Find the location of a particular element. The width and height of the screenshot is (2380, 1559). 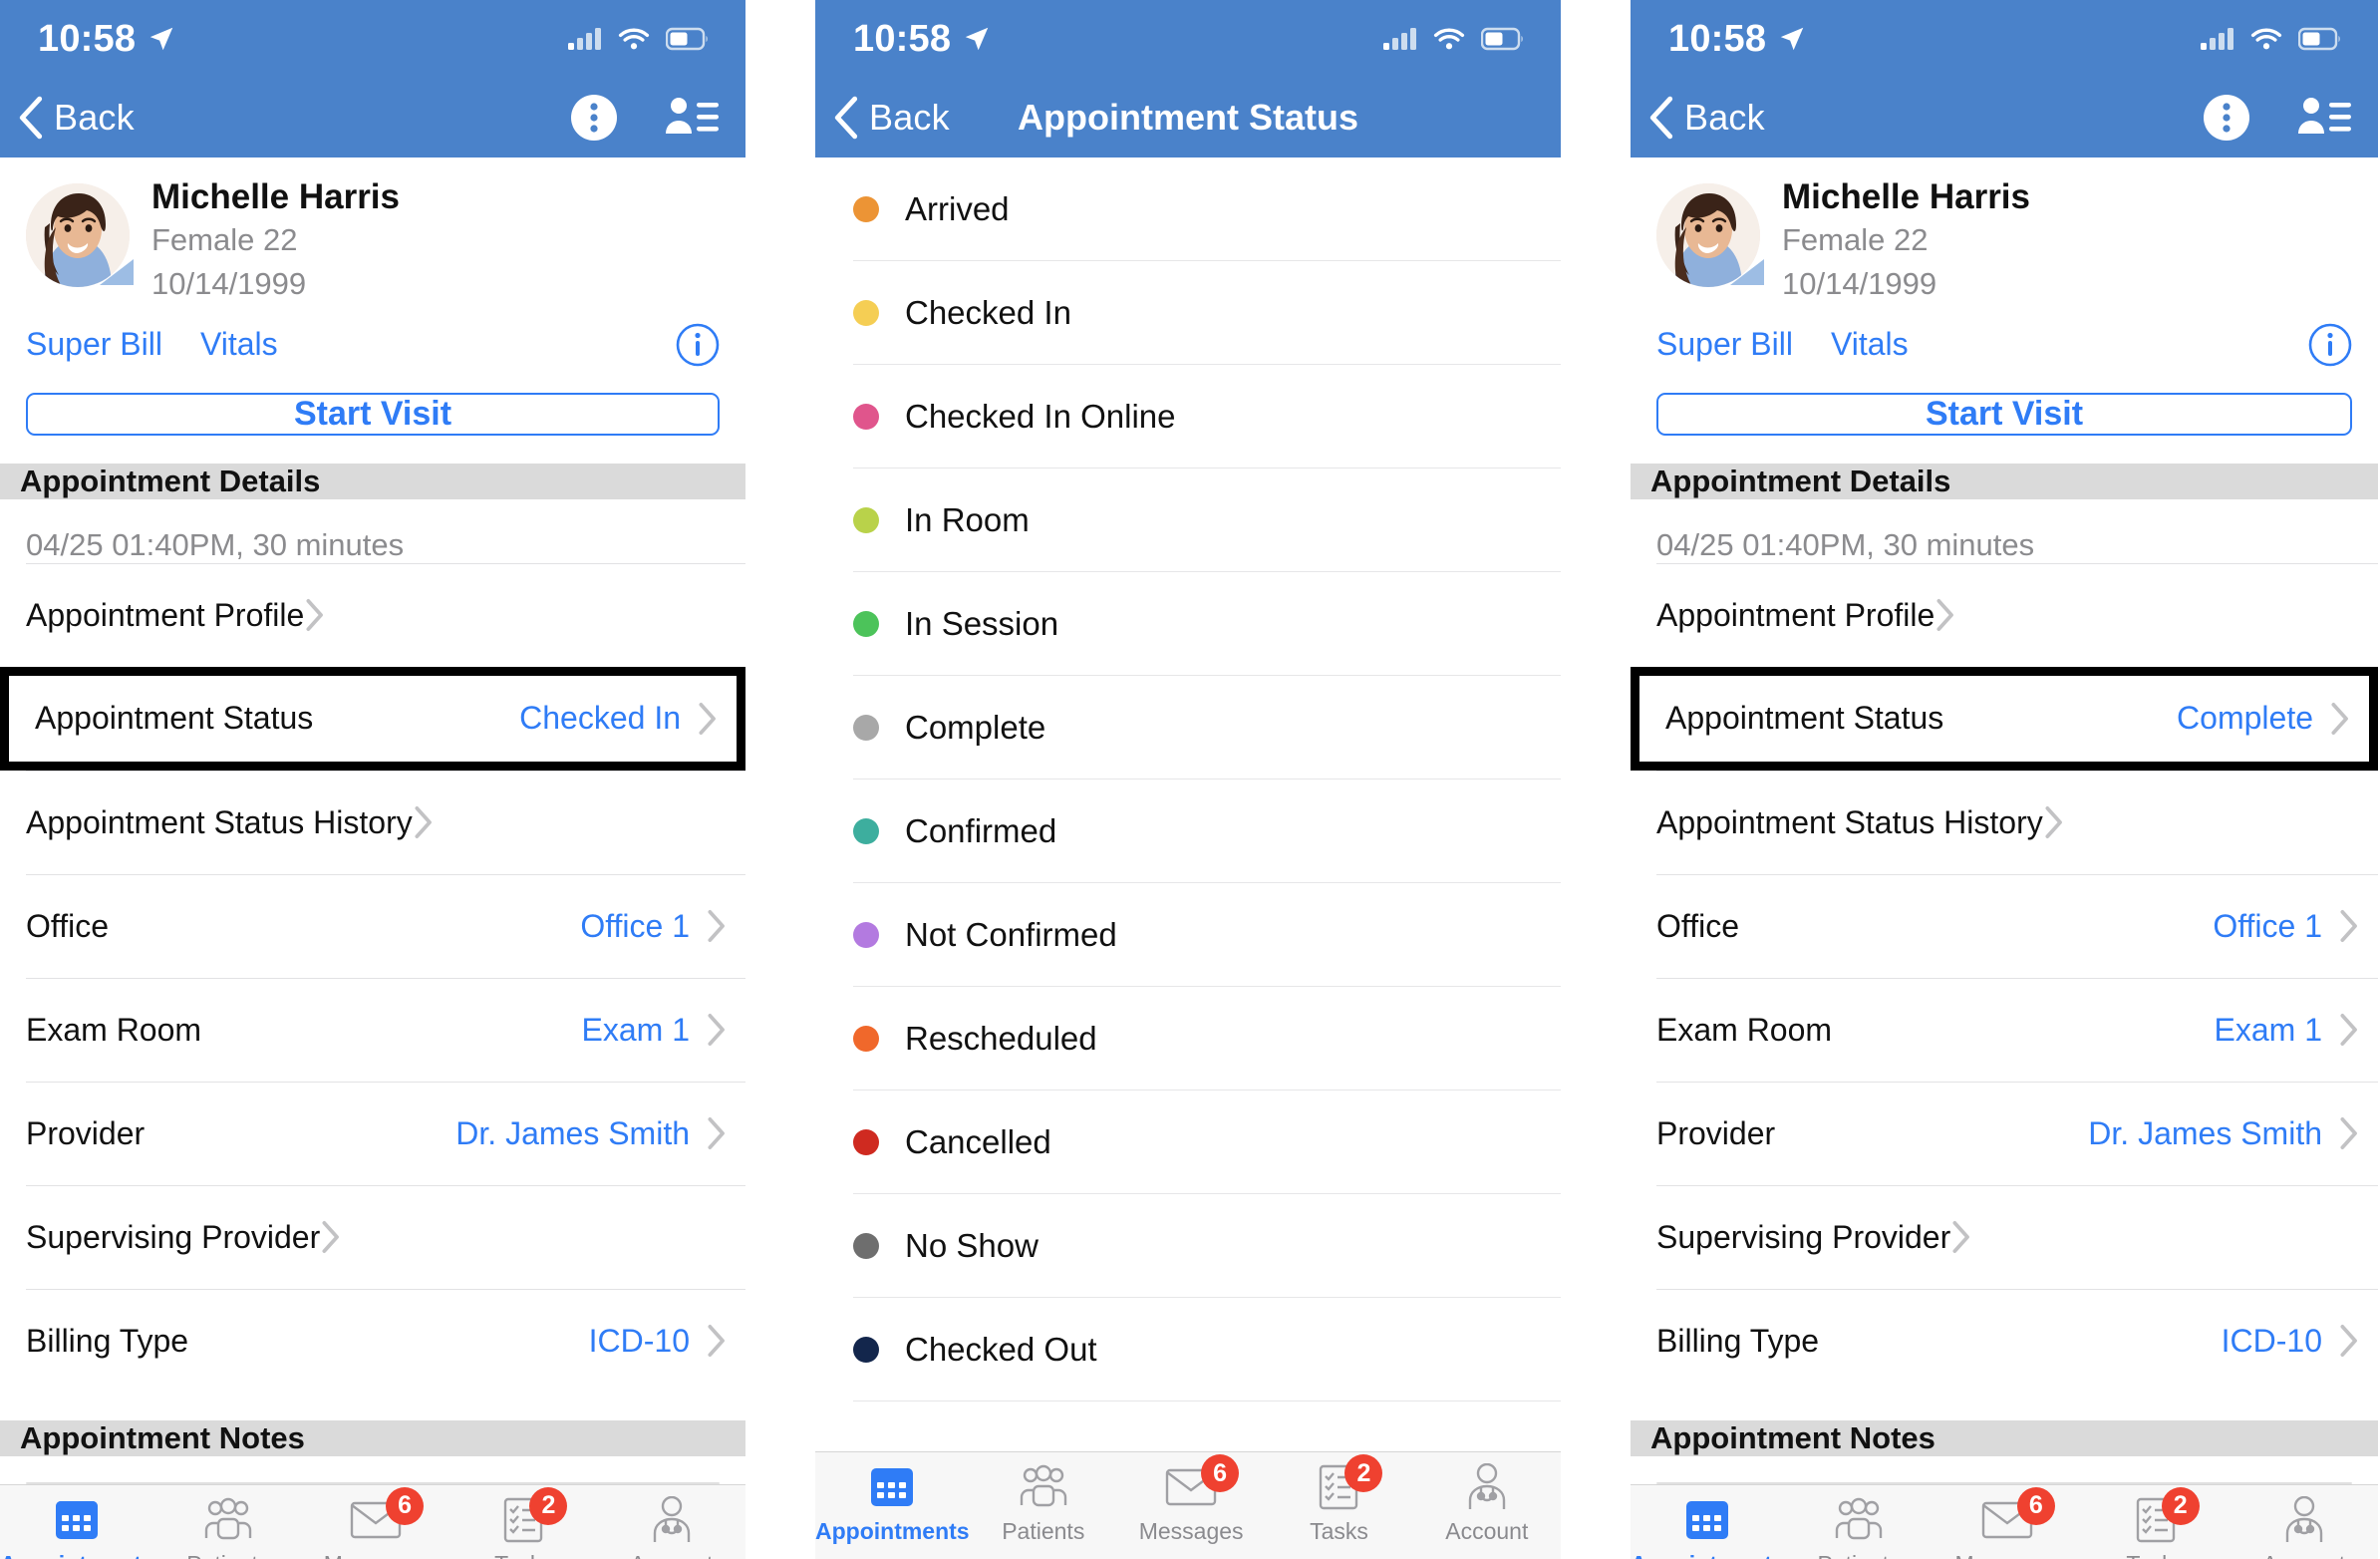

status-option-rescheduled: Rescheduled is located at coordinates (1207, 1039).